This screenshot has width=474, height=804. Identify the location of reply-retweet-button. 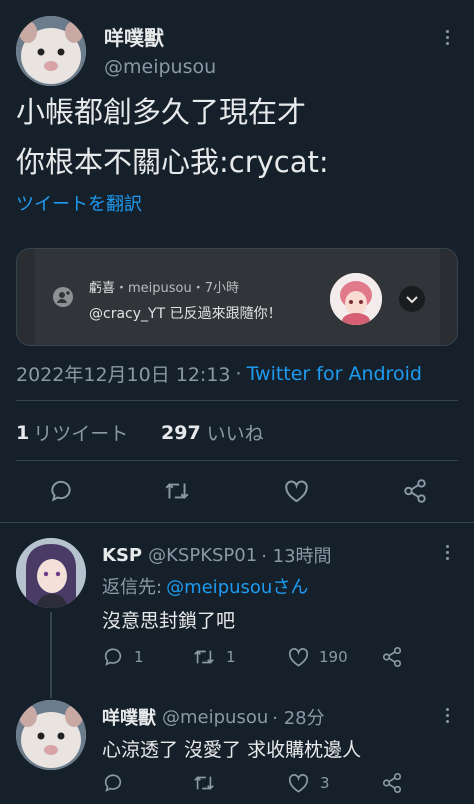
(204, 783).